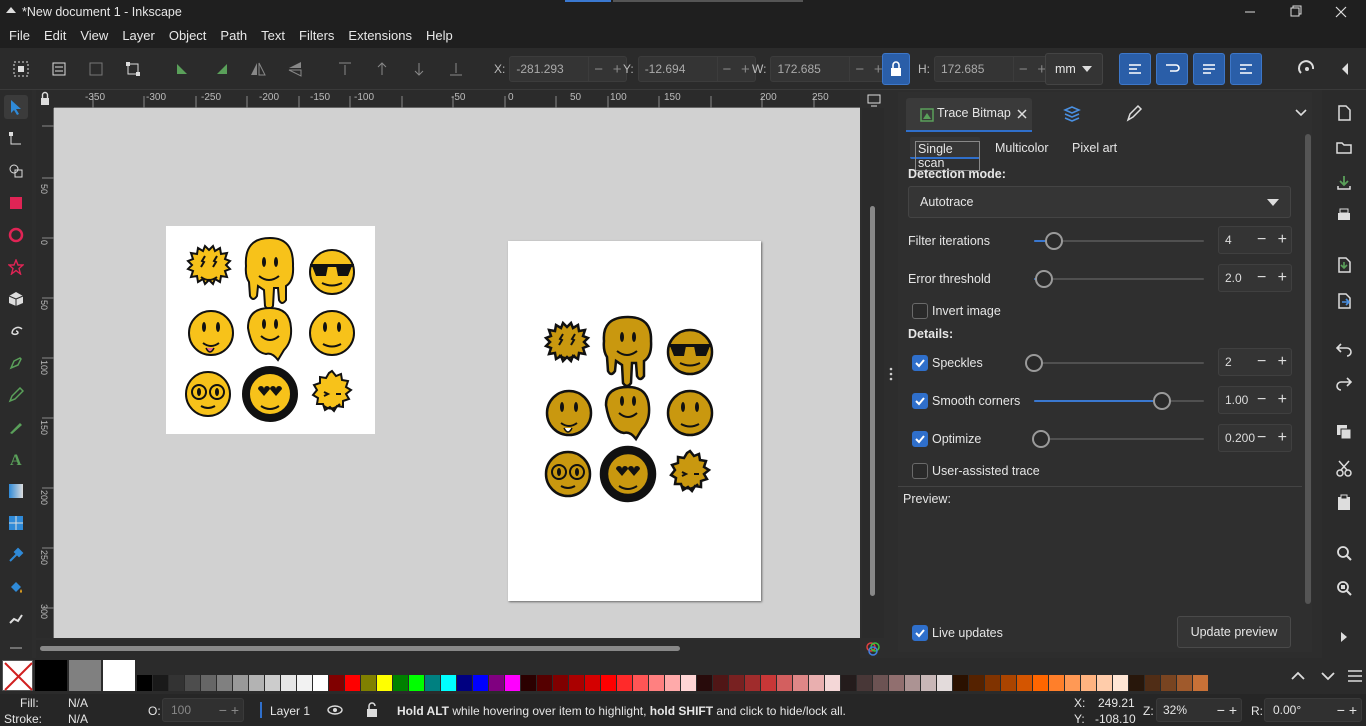 The height and width of the screenshot is (726, 1366). I want to click on close-window-button, so click(1341, 12).